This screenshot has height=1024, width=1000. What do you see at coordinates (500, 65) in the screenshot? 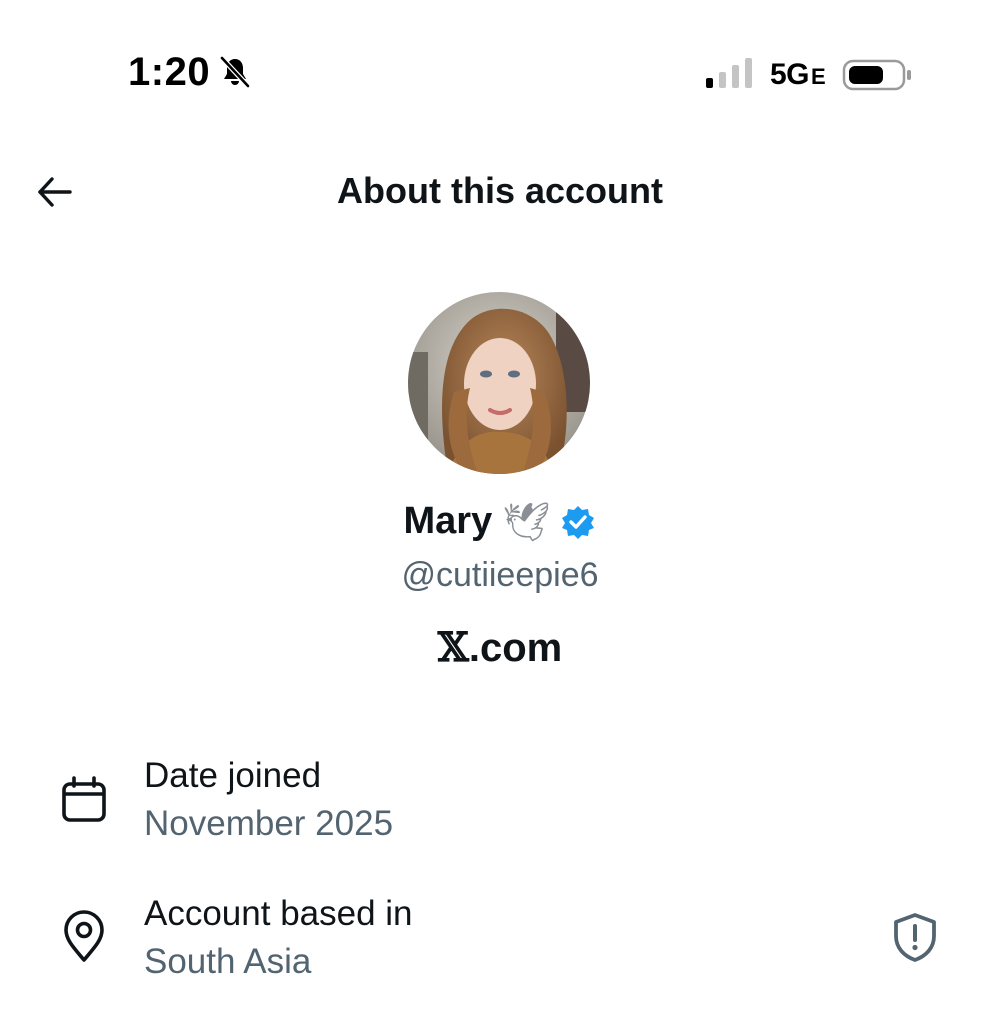
I see `status-bar: 1:20 5GE` at bounding box center [500, 65].